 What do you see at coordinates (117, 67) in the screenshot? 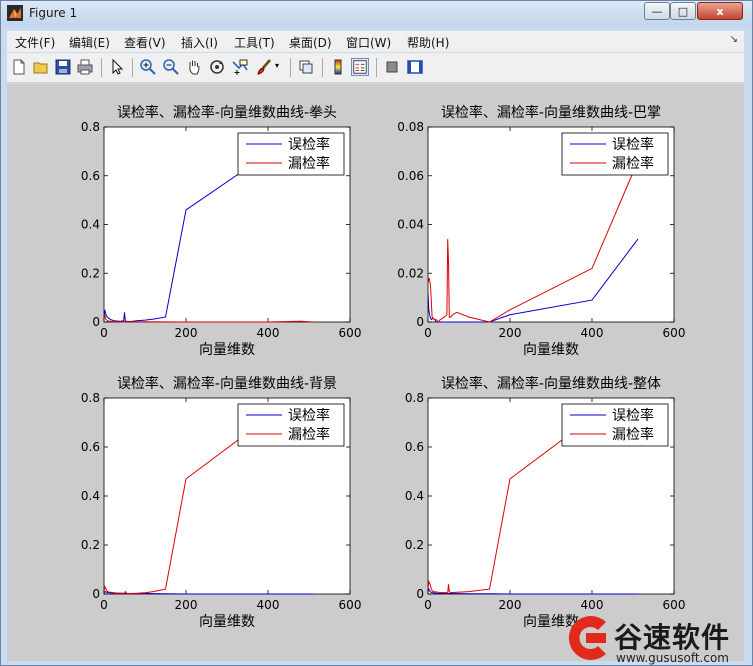
I see `pointer-icon` at bounding box center [117, 67].